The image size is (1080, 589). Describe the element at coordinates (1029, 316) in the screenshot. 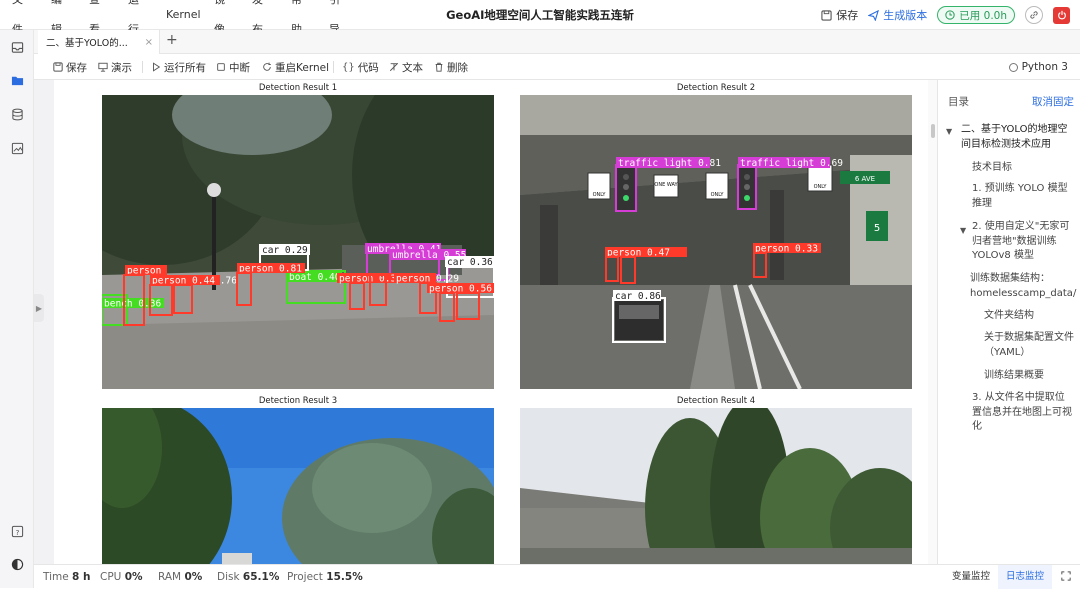

I see `toc-item: 文件夹结构` at that location.